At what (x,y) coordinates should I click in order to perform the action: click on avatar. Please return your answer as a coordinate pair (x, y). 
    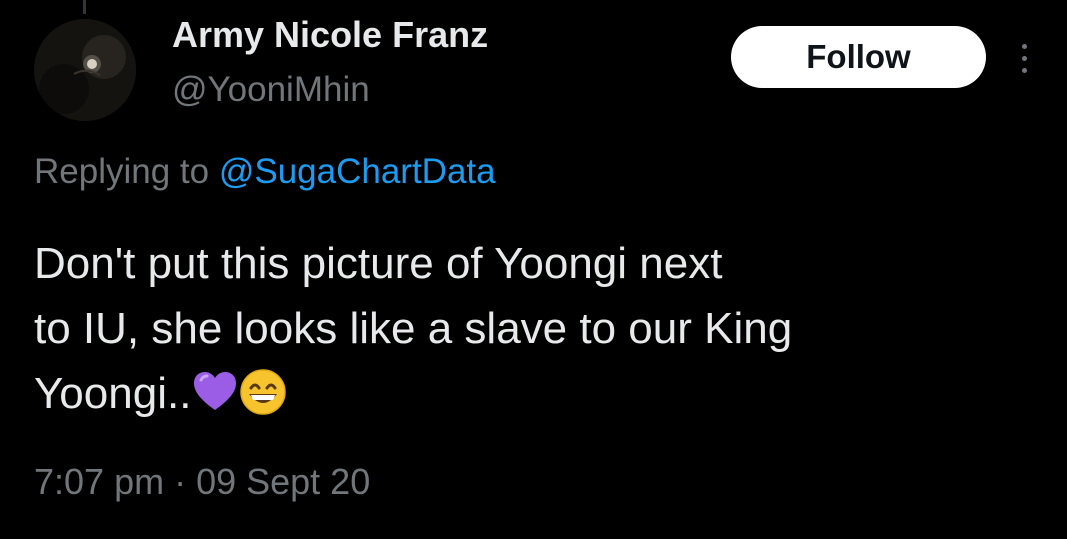
    Looking at the image, I should click on (85, 70).